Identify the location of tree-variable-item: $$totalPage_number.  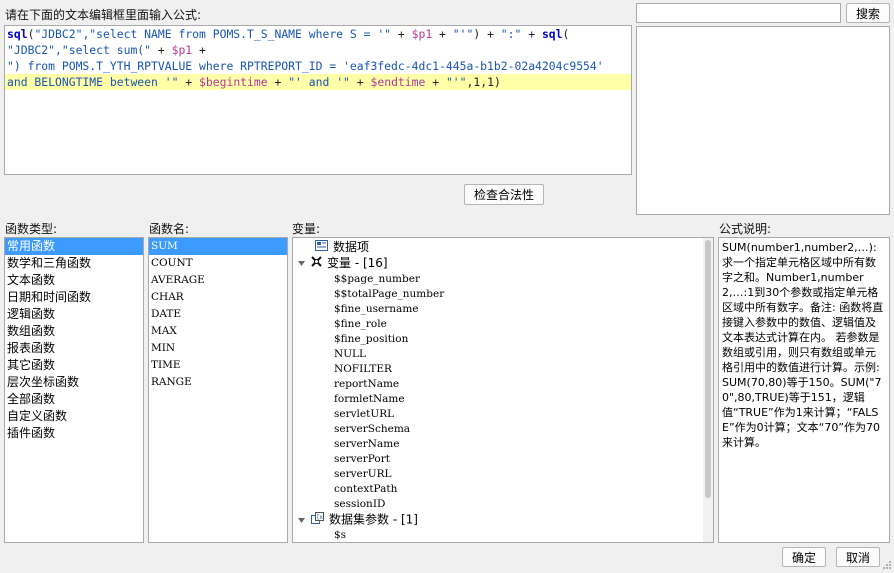
(389, 294).